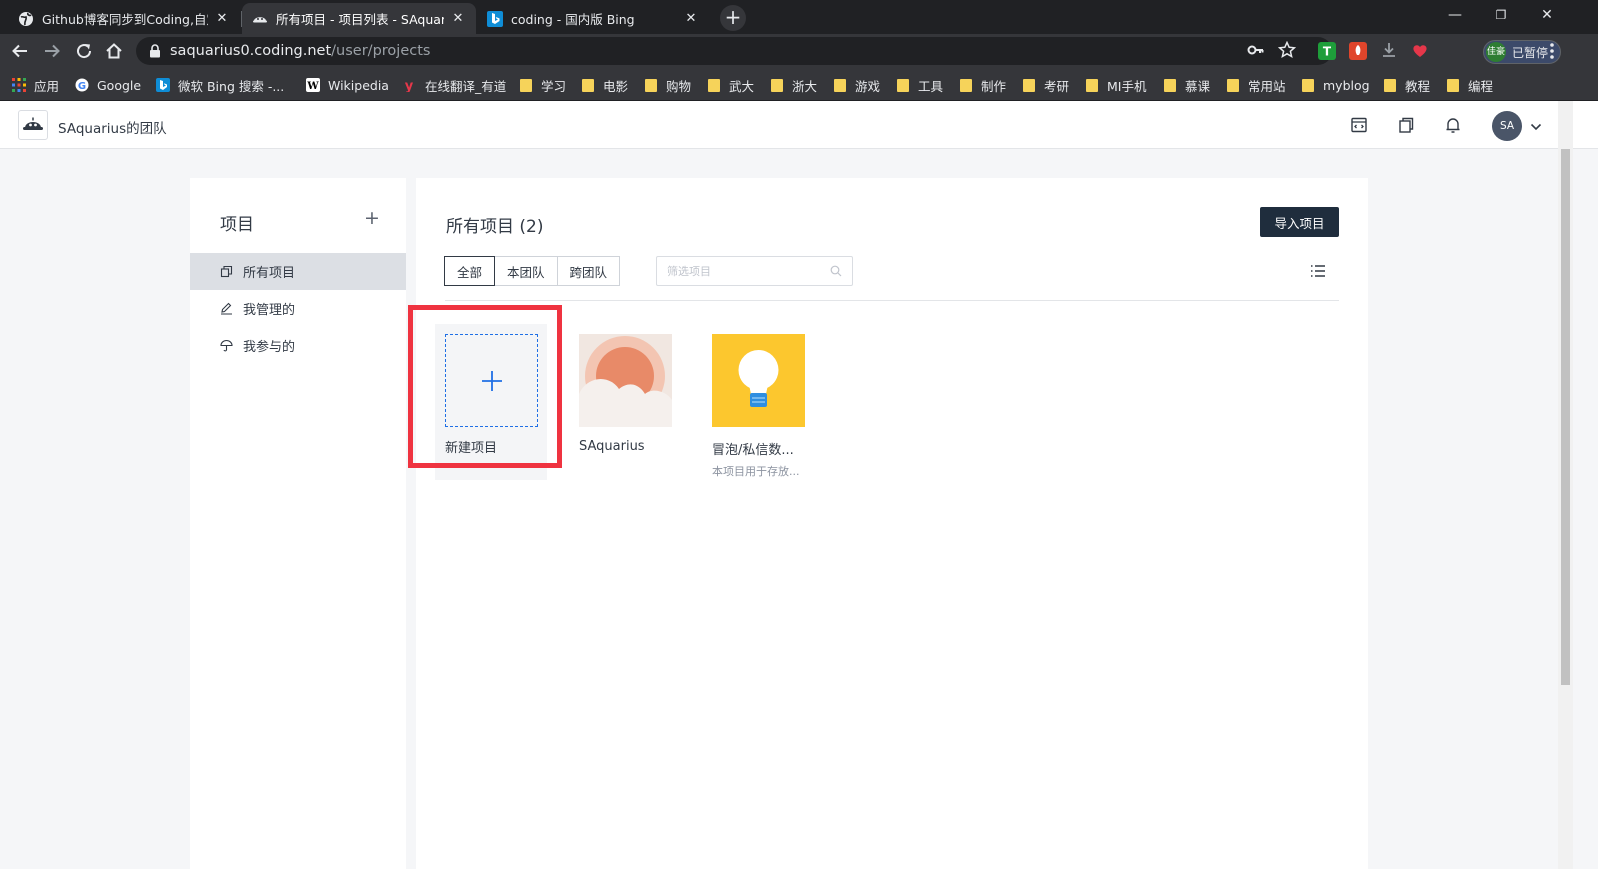  What do you see at coordinates (1346, 85) in the screenshot?
I see `bookmark-label: myblog` at bounding box center [1346, 85].